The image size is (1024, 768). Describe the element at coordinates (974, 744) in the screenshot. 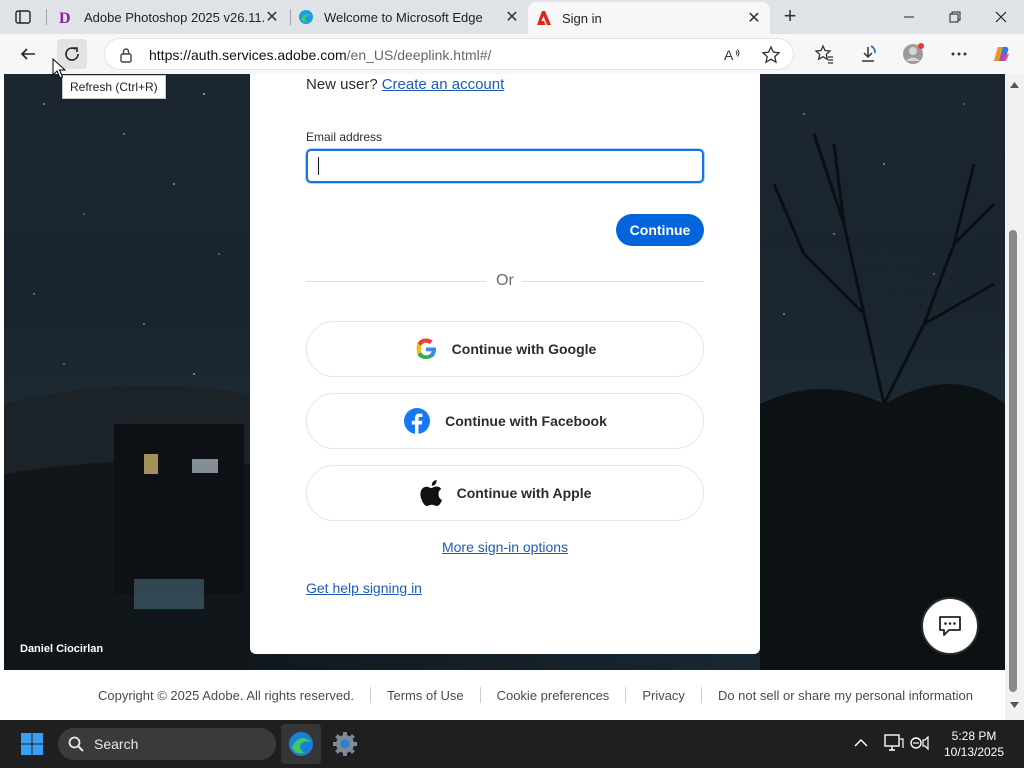

I see `taskbar-clock: 5:28 PM 10/13/2025` at that location.